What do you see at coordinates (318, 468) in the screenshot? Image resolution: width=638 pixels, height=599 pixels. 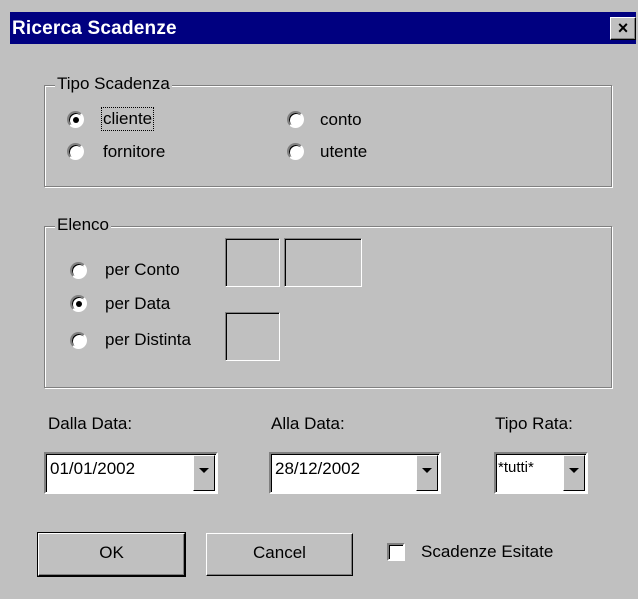 I see `alla-data-value: 28/12/2002` at bounding box center [318, 468].